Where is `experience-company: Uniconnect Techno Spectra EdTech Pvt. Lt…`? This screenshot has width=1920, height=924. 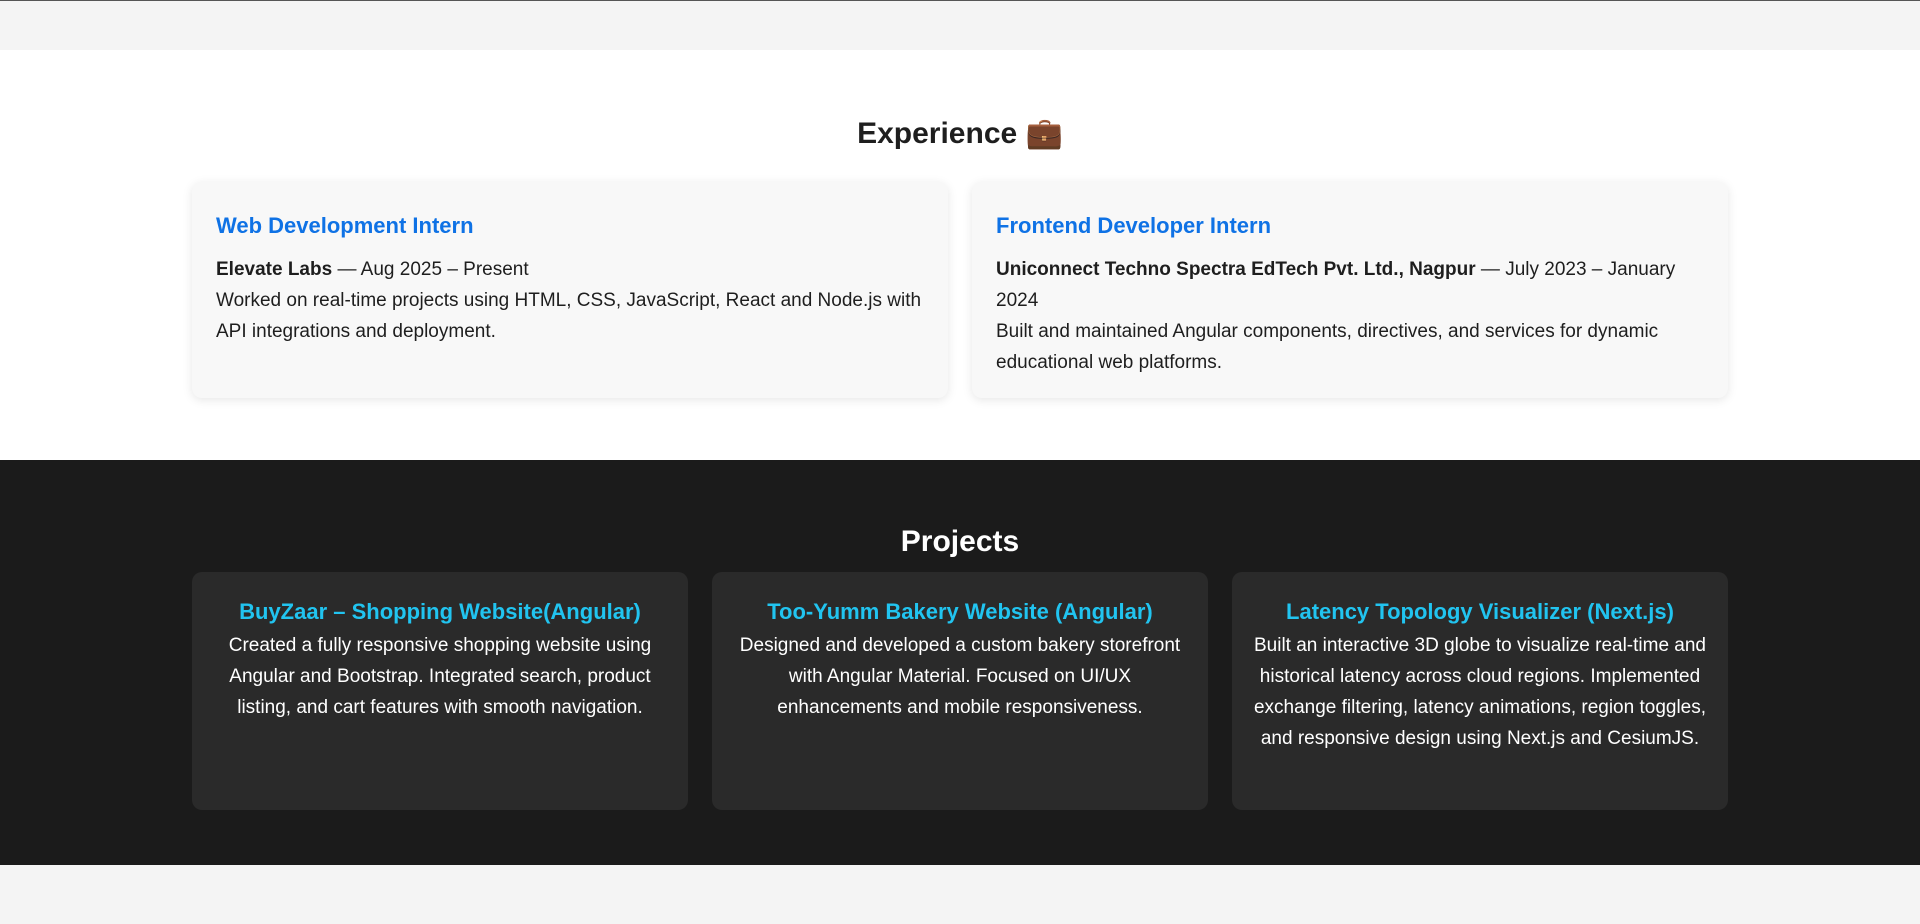 experience-company: Uniconnect Techno Spectra EdTech Pvt. Lt… is located at coordinates (1236, 269).